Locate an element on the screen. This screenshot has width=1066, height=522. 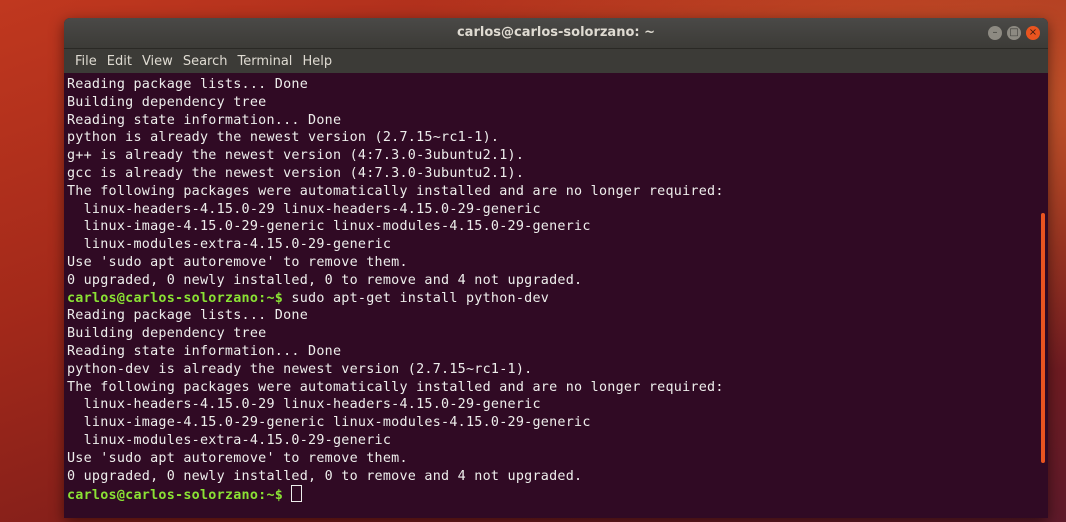
command-text is located at coordinates (287, 495).